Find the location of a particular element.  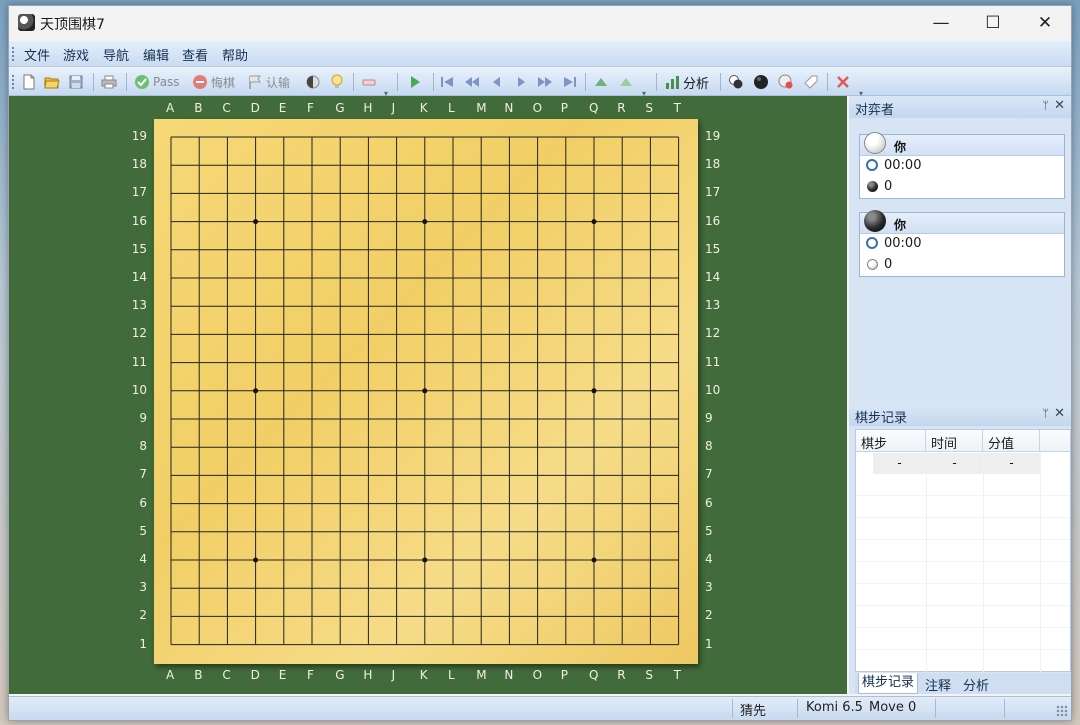

menu-view: 查看 is located at coordinates (195, 54).